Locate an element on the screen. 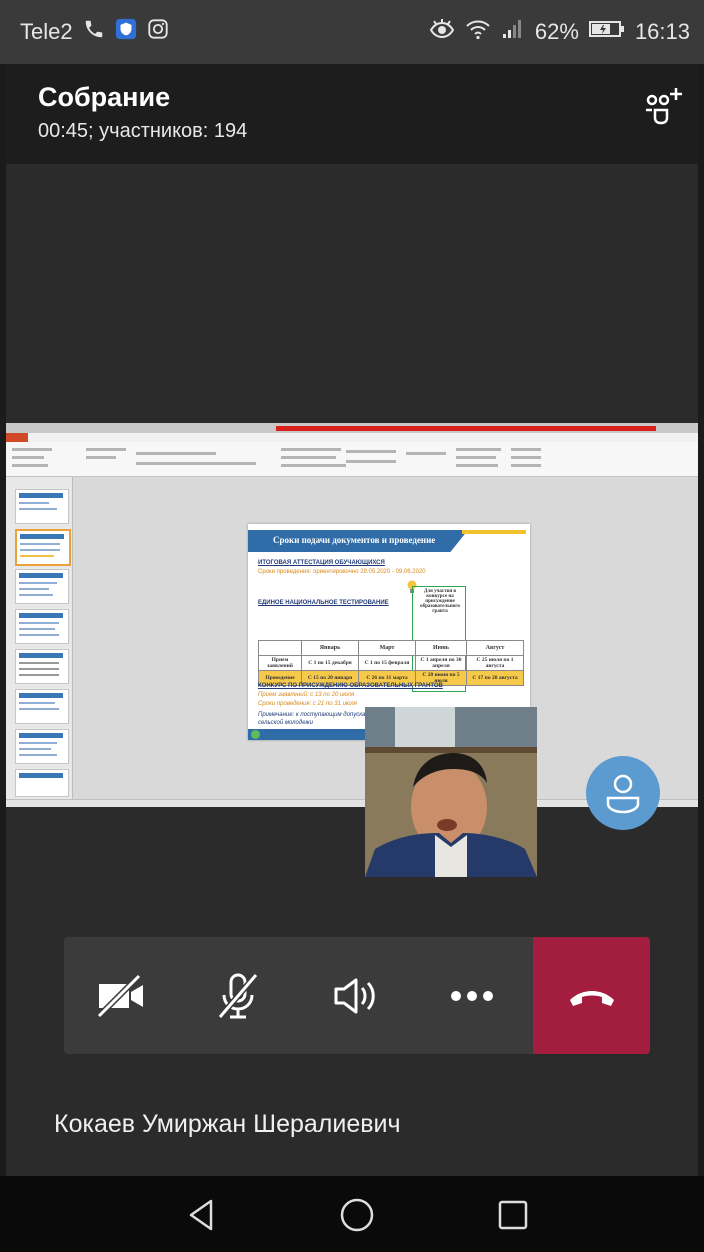 This screenshot has width=704, height=1252. table-header: Июнь is located at coordinates (441, 648).